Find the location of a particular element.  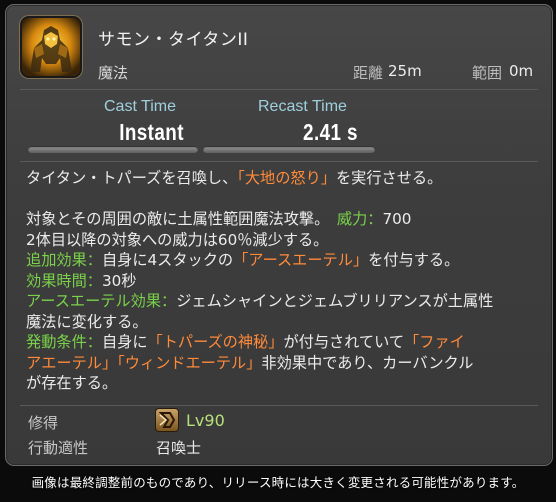

potency-label: 威力： is located at coordinates (359, 219).